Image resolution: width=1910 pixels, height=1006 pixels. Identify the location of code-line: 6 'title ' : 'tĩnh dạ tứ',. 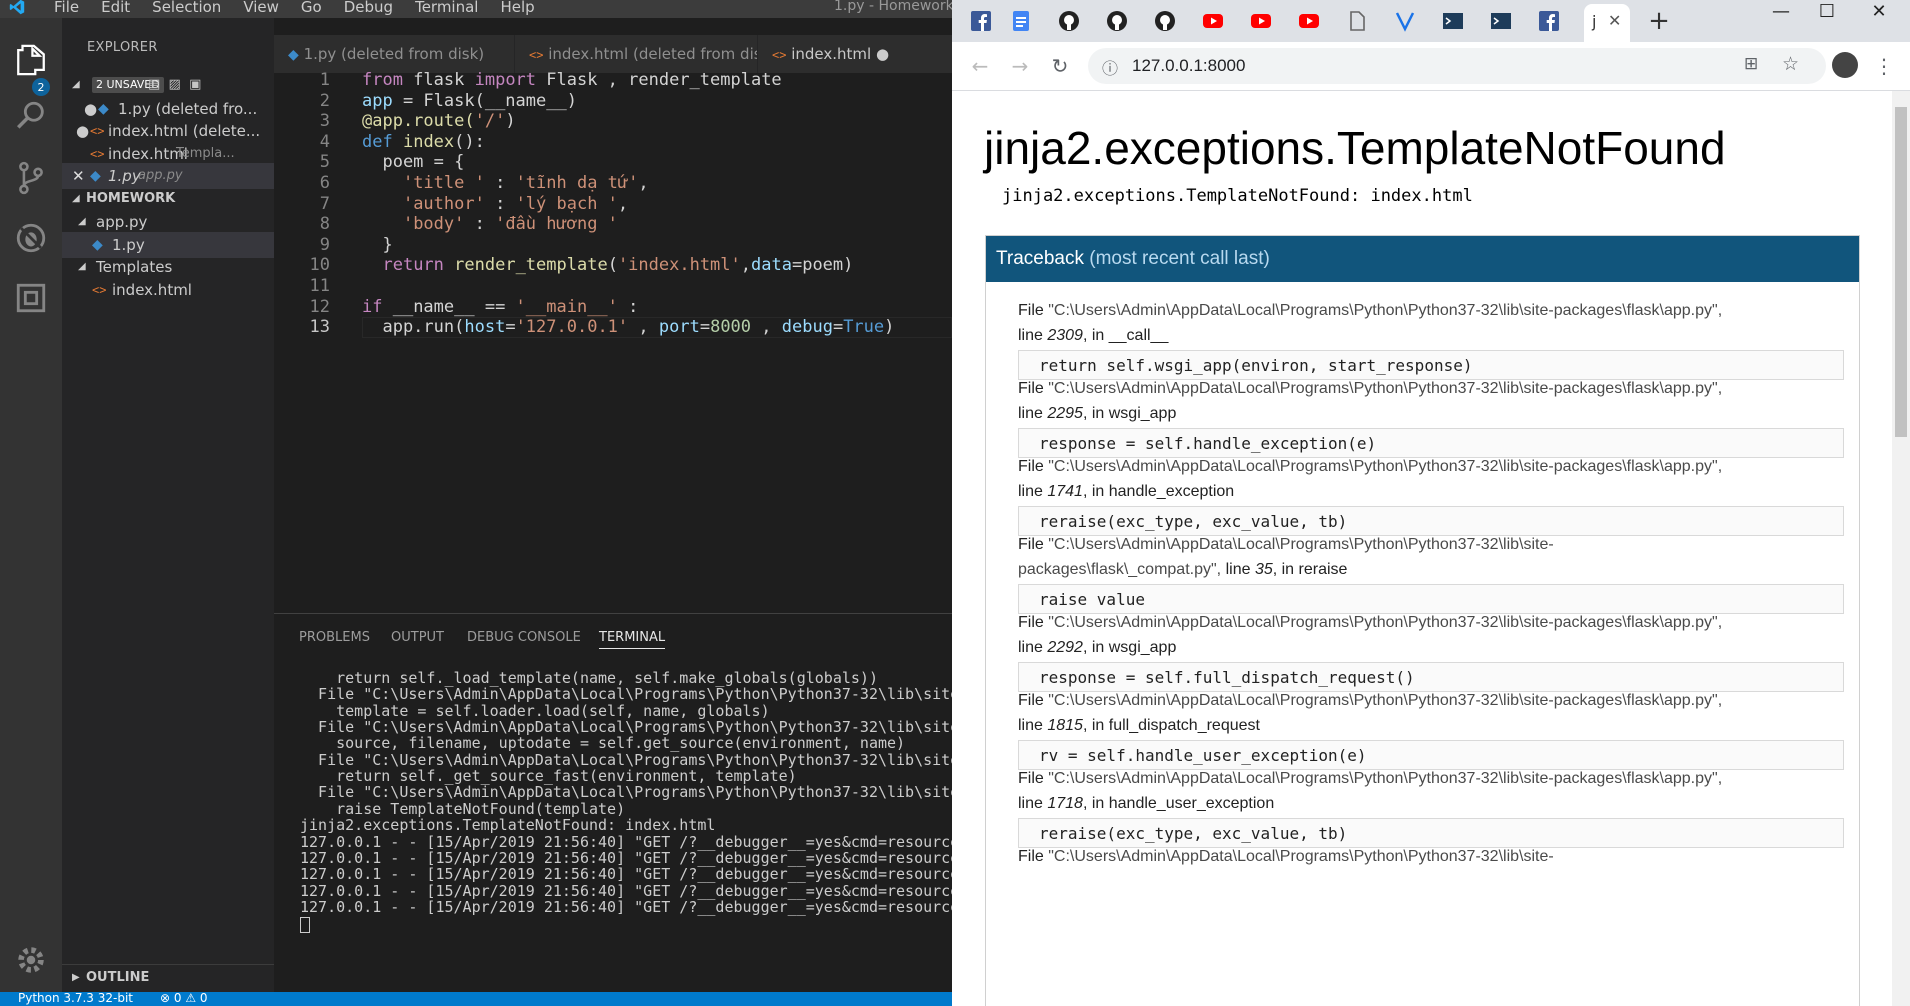
(613, 183).